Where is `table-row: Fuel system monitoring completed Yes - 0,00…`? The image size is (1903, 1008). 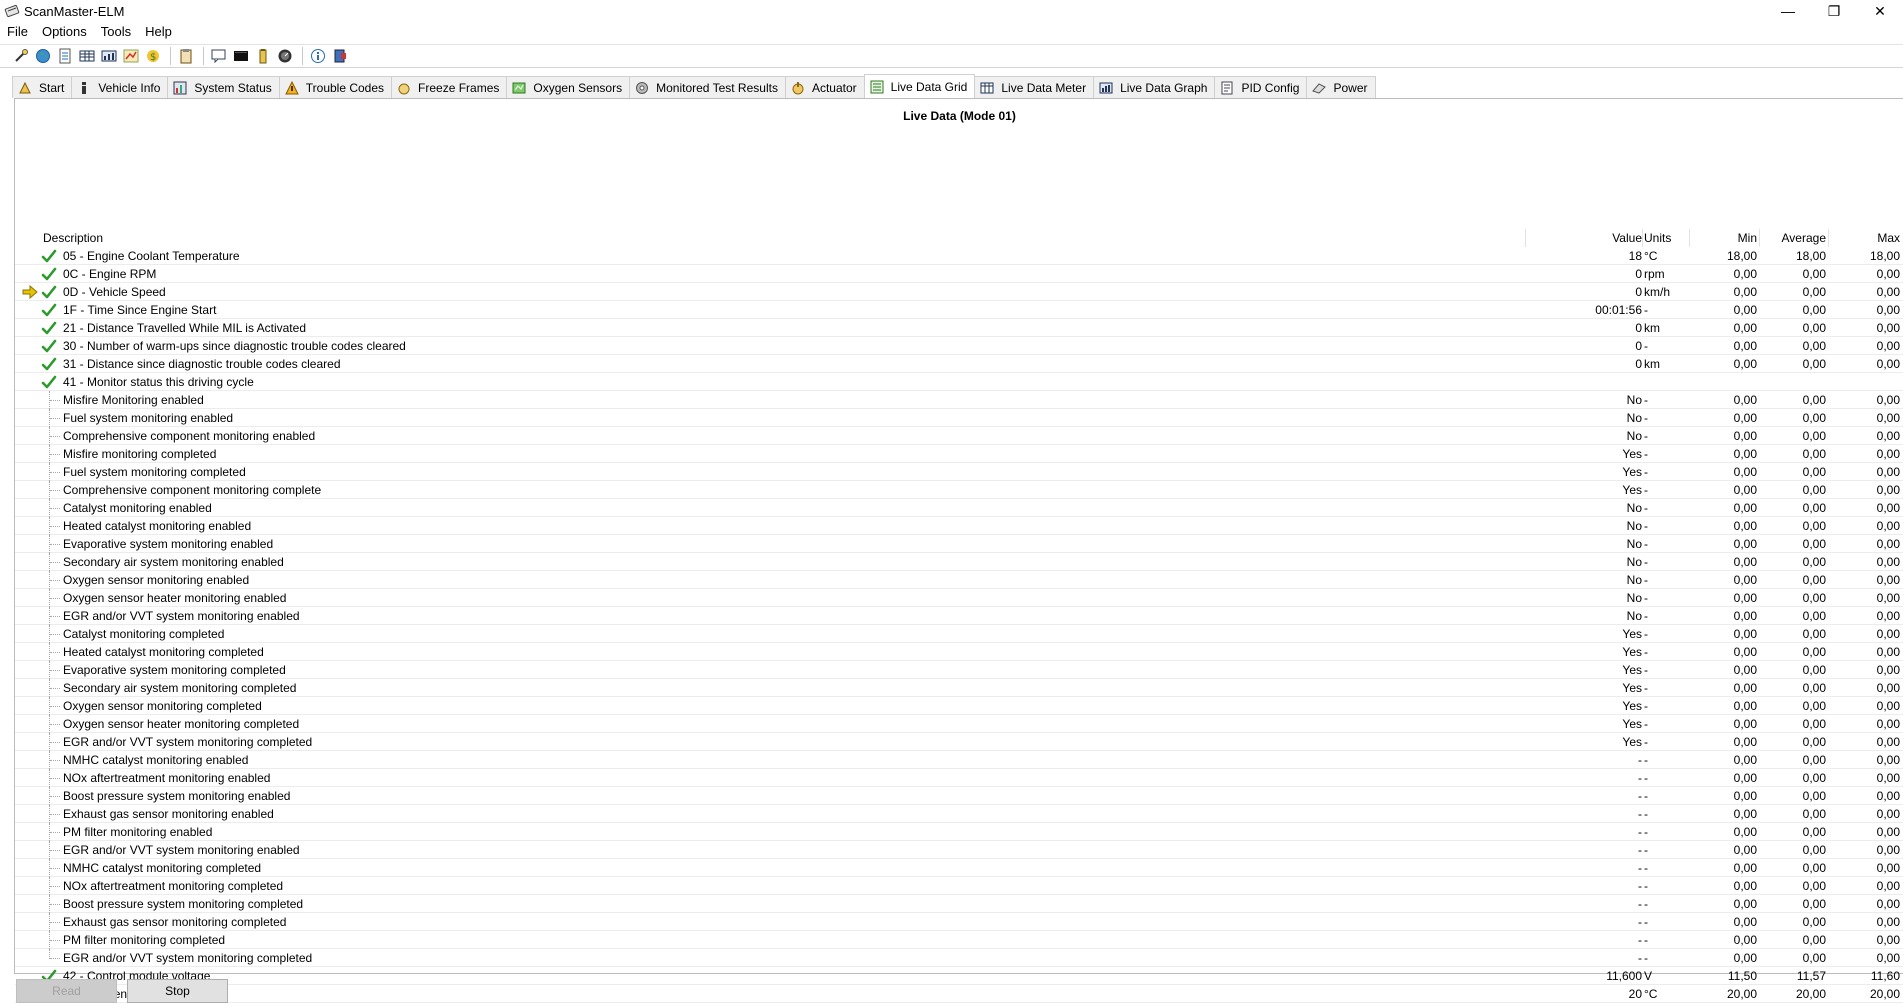 table-row: Fuel system monitoring completed Yes - 0,00… is located at coordinates (959, 472).